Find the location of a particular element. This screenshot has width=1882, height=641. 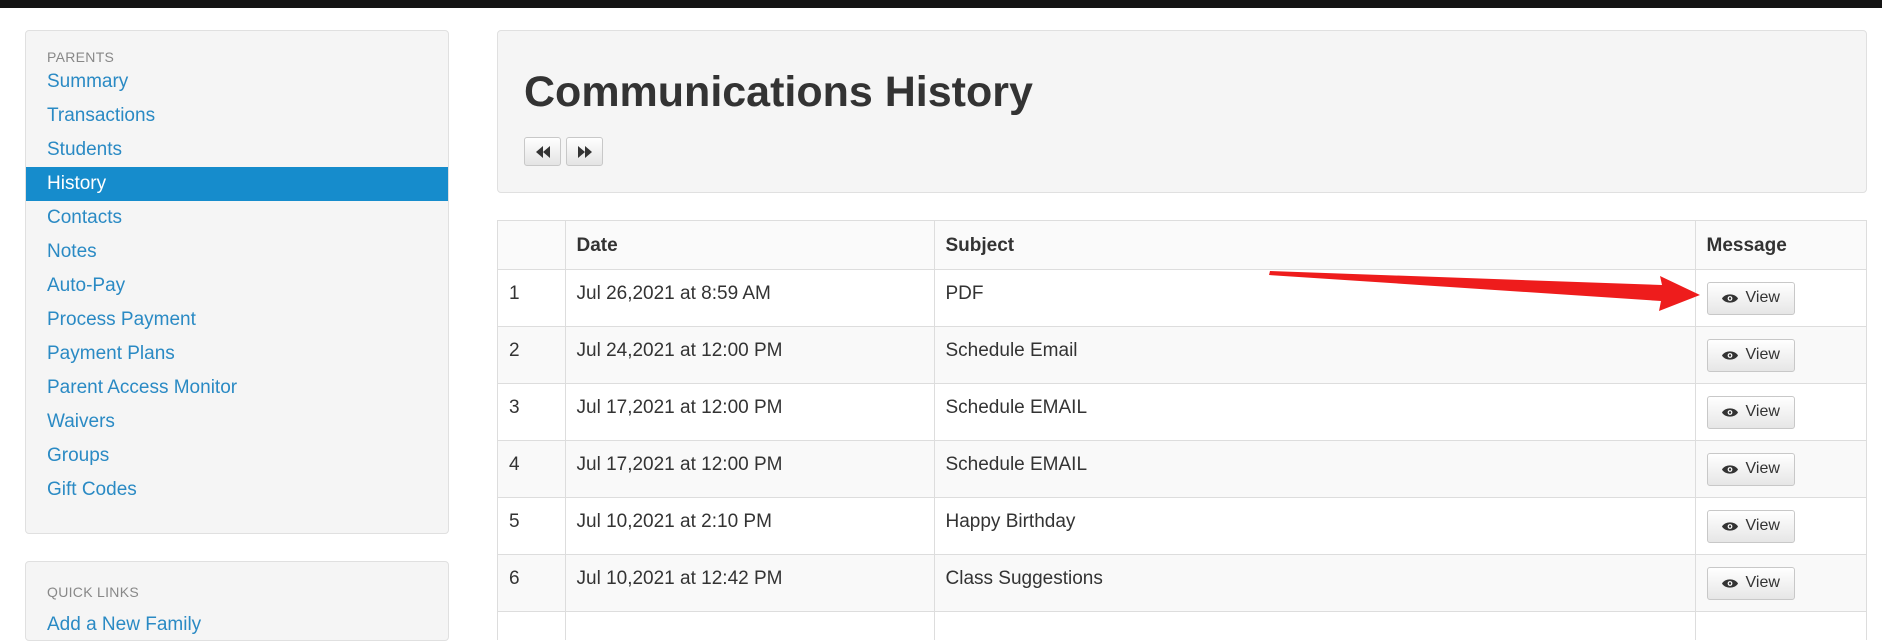

table-header-row: Date Subject Message is located at coordinates (1182, 245).